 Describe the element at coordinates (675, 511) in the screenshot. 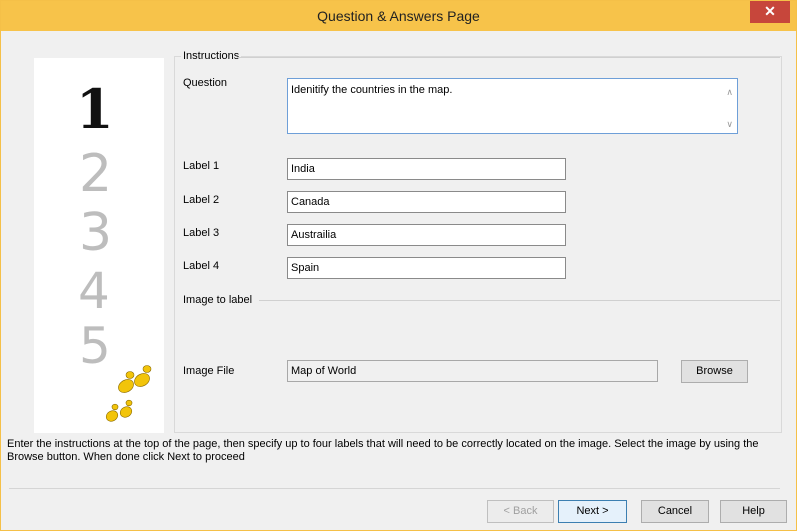

I see `cancel-button: Cancel` at that location.